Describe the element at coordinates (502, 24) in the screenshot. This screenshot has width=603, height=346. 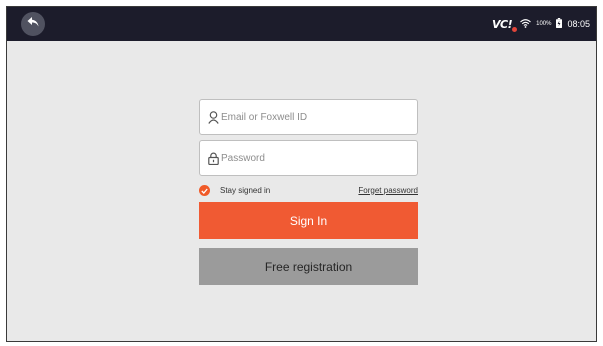
I see `vci-label: VC!` at that location.